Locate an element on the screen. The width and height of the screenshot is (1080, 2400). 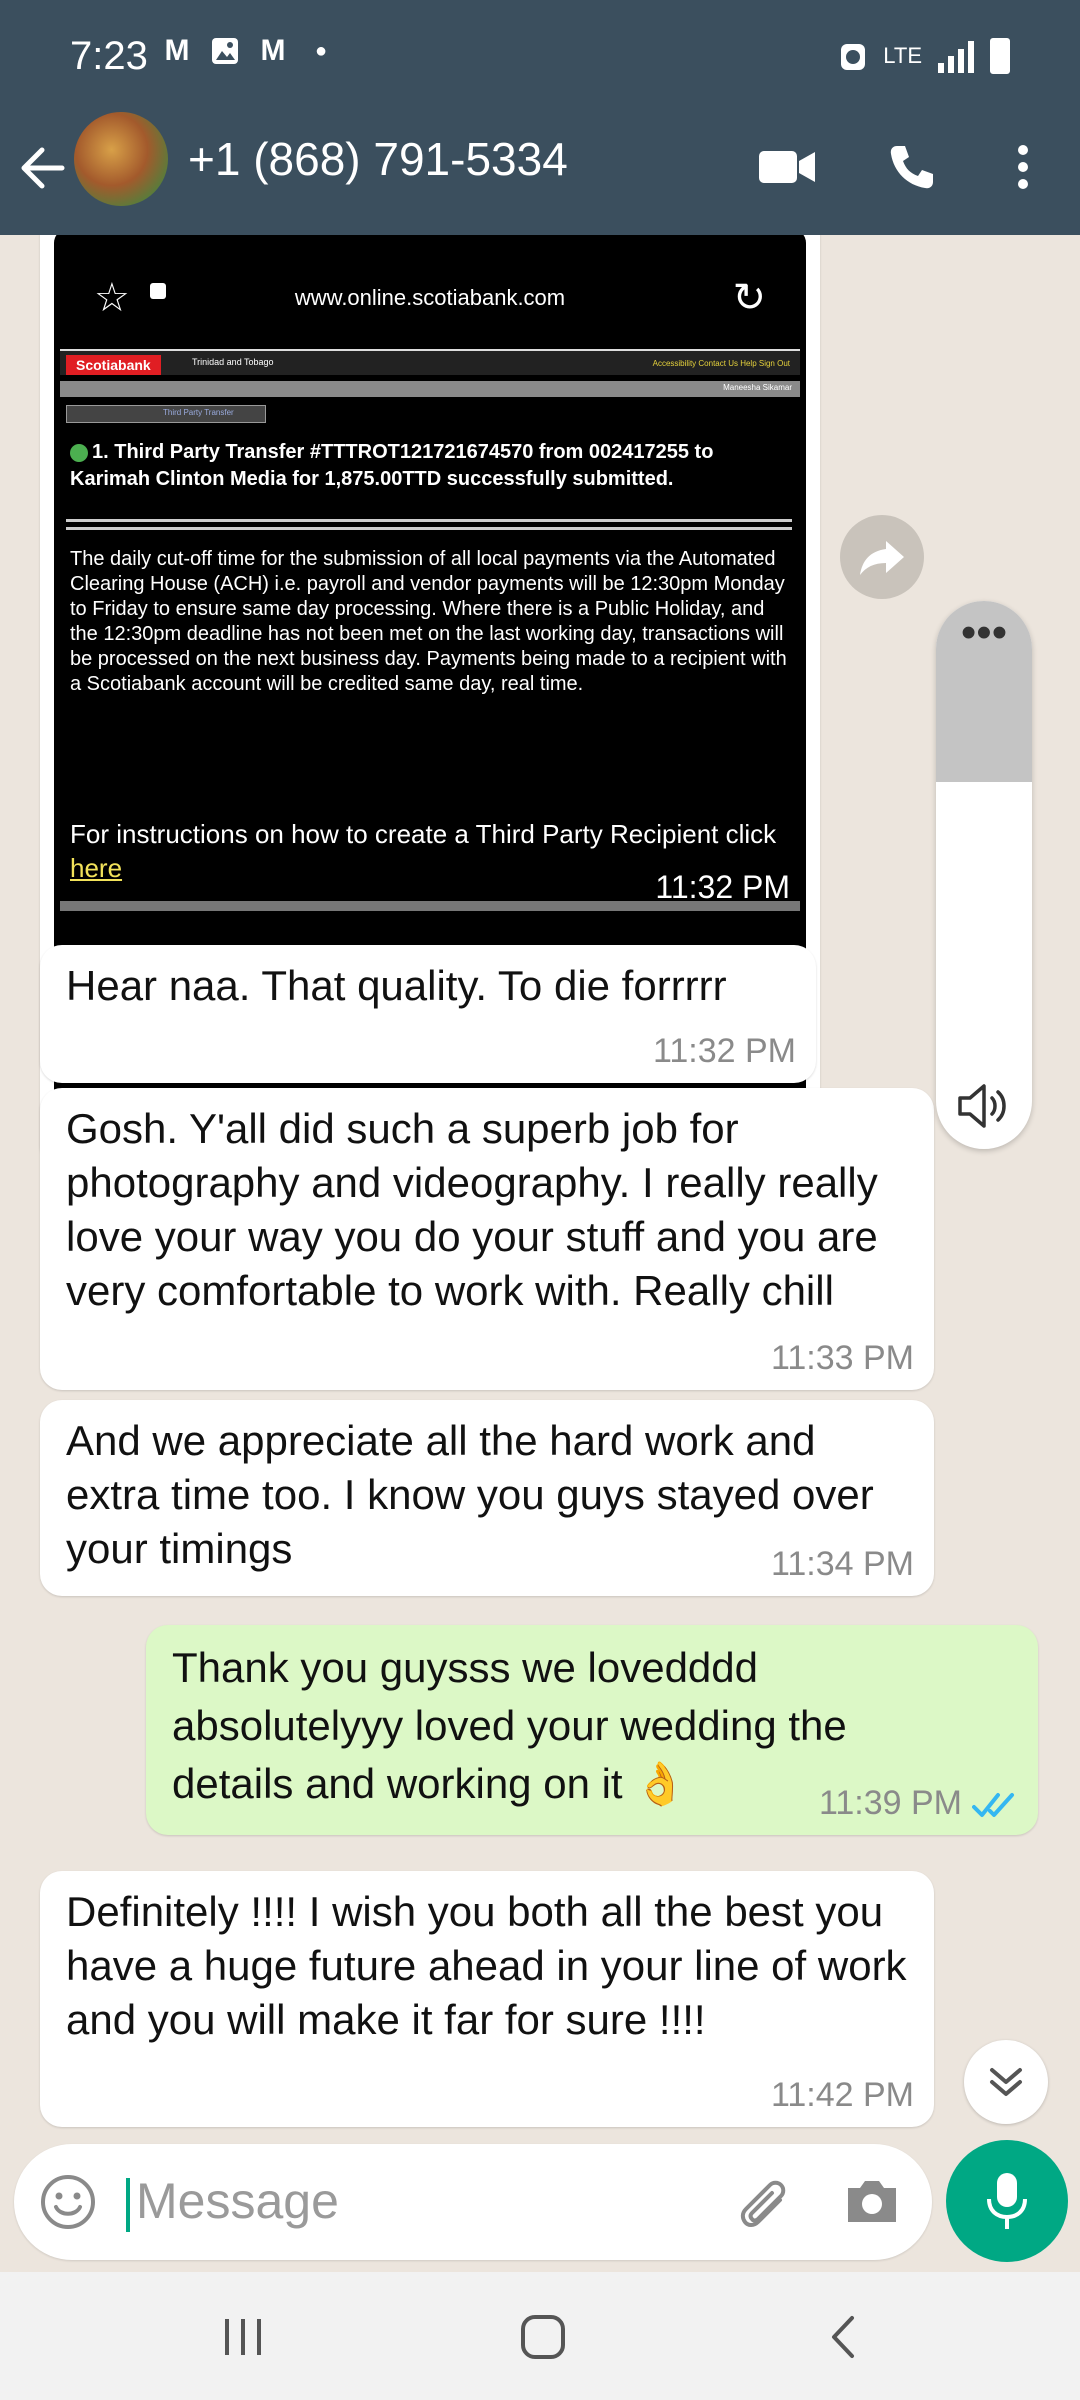
top-bar: 7:23 M M ● LTE +1 (868) 791-5334 is located at coordinates (540, 117).